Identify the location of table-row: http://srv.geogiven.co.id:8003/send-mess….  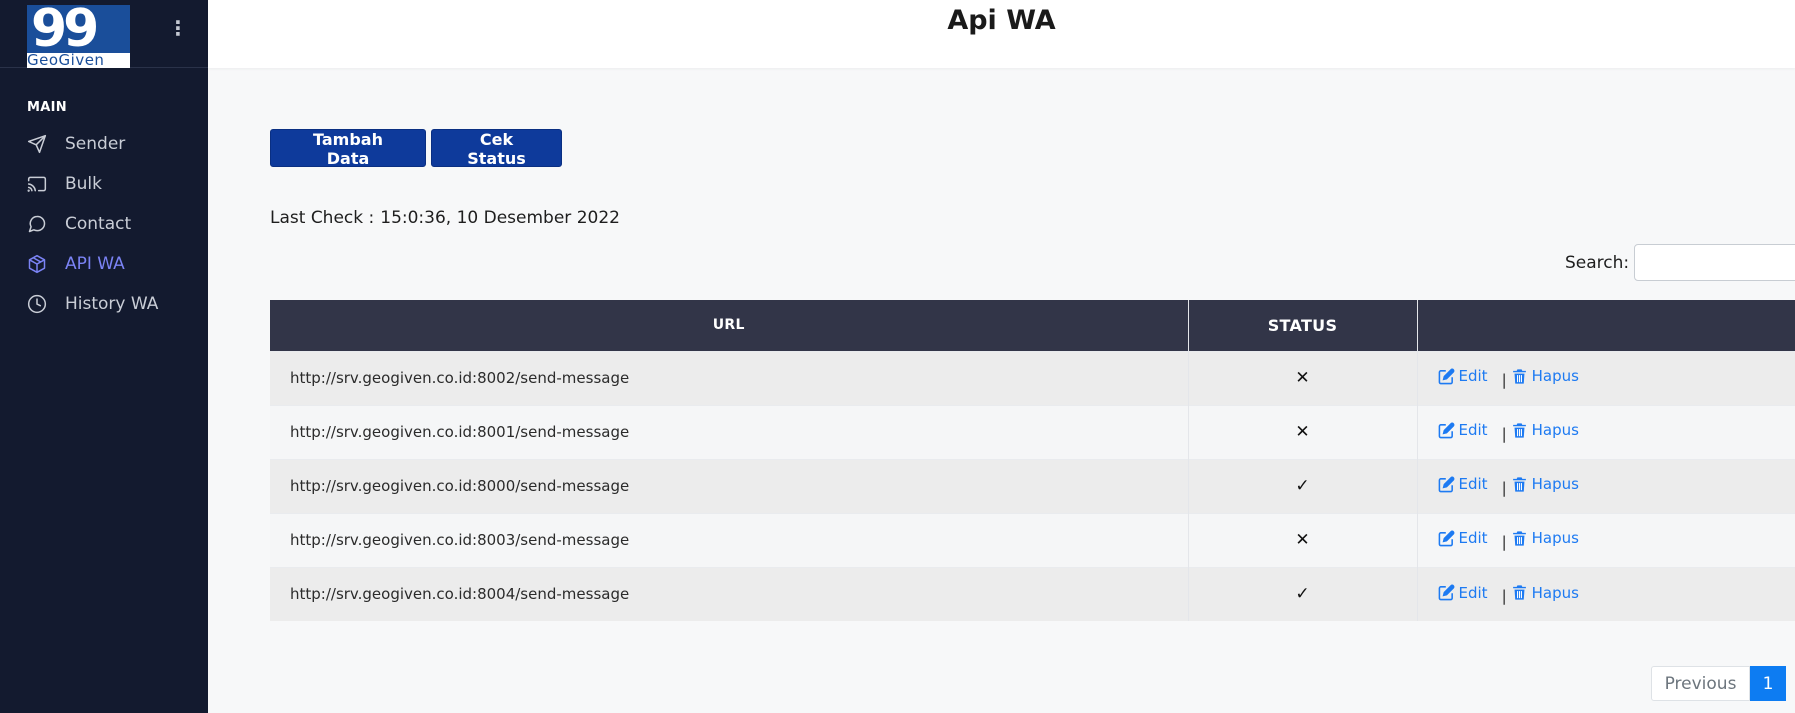
(1032, 539).